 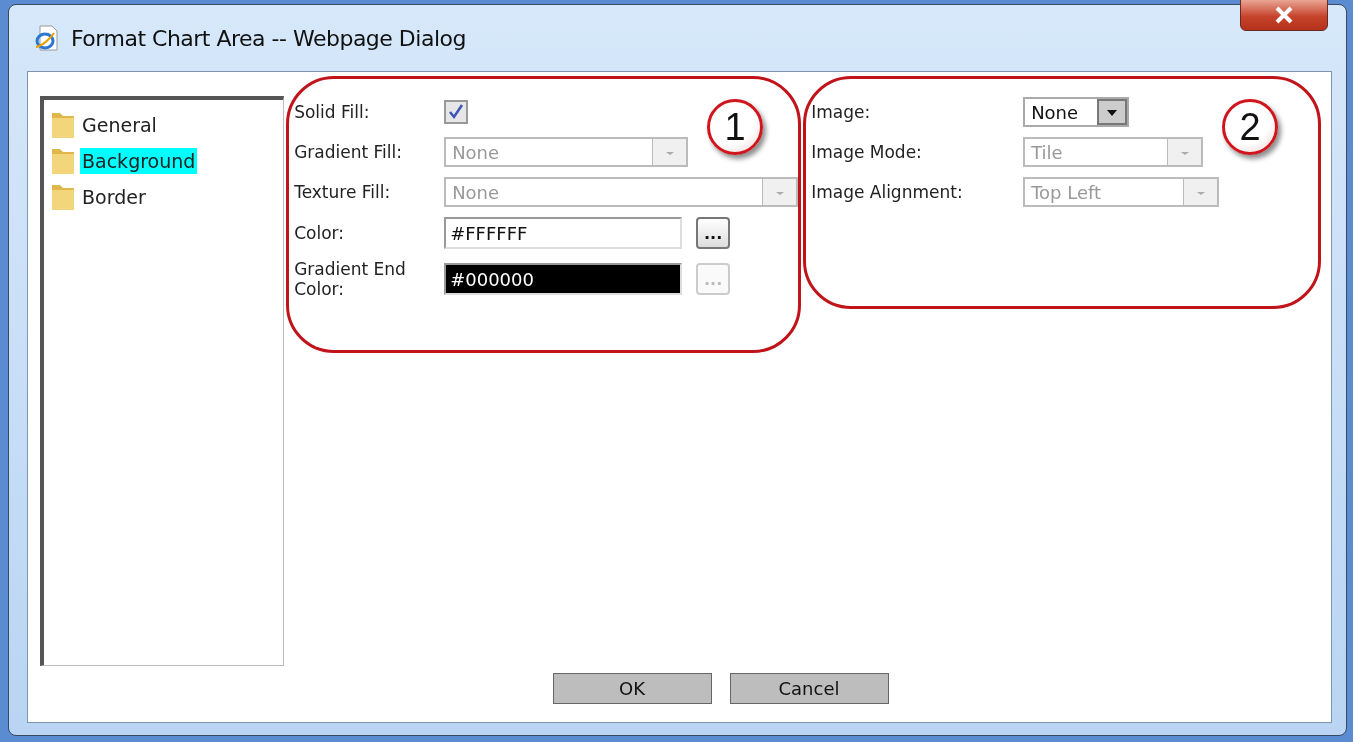 I want to click on number-badge: 1, so click(x=735, y=127).